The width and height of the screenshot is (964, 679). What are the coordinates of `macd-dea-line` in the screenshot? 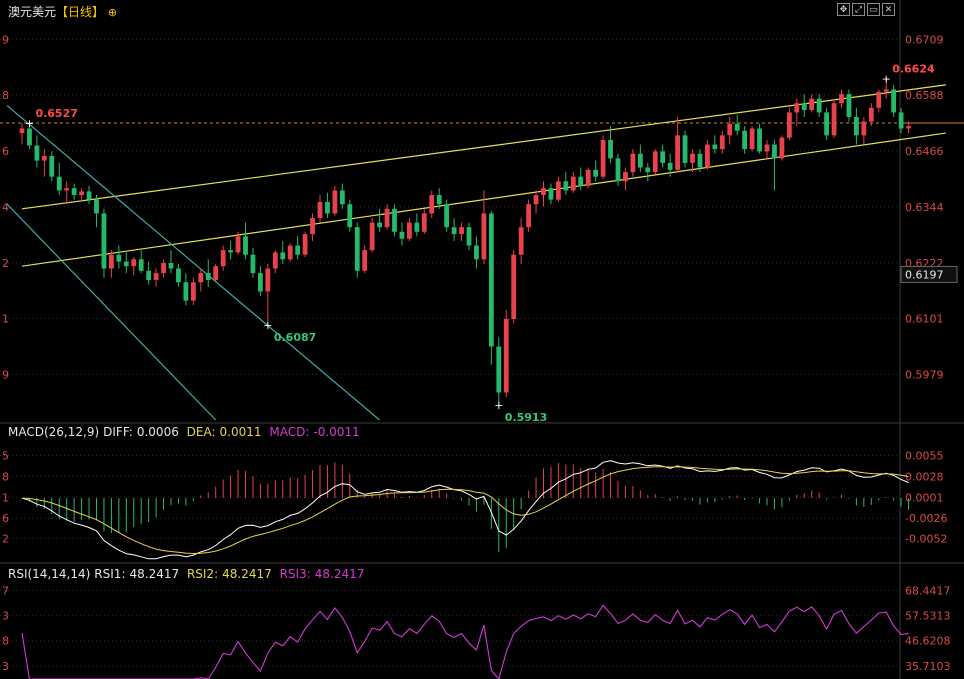 It's located at (465, 510).